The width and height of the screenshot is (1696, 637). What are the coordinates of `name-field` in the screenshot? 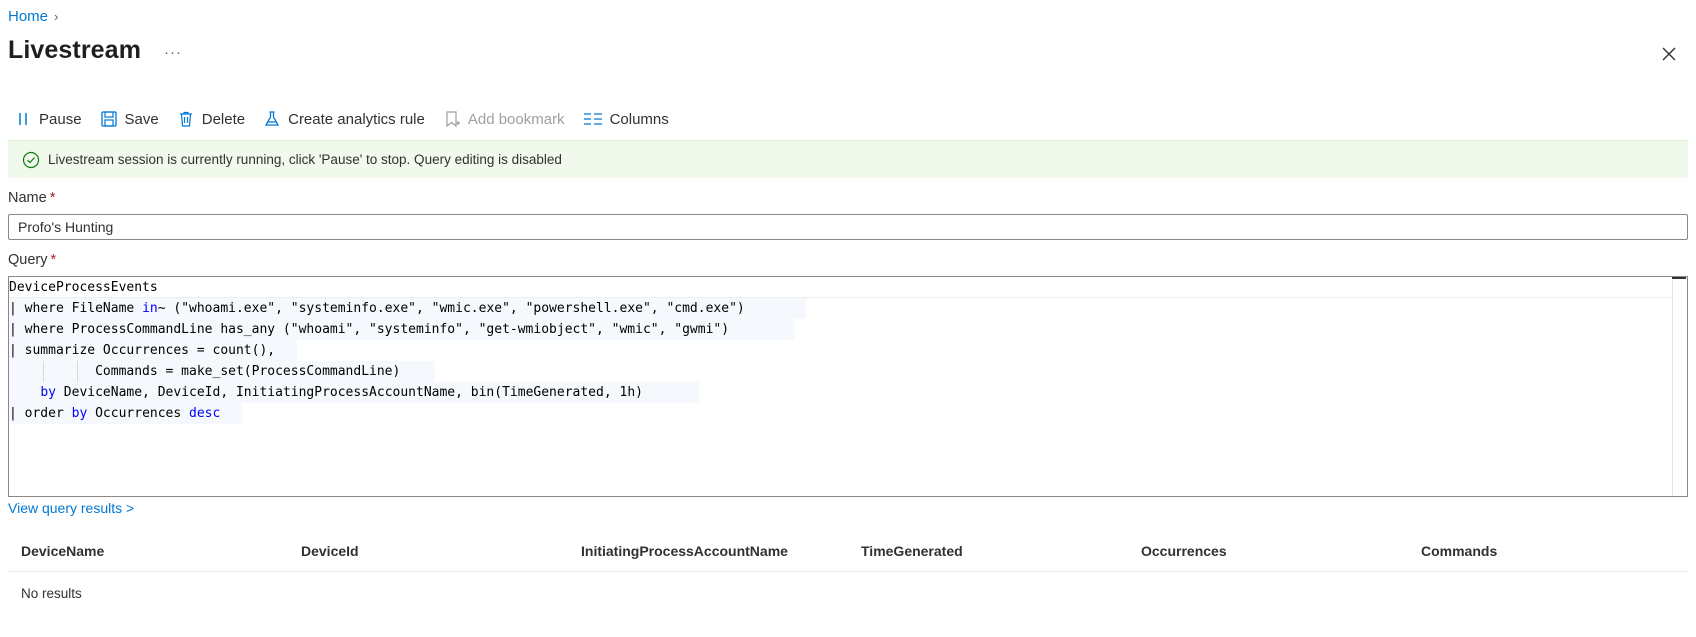 It's located at (848, 227).